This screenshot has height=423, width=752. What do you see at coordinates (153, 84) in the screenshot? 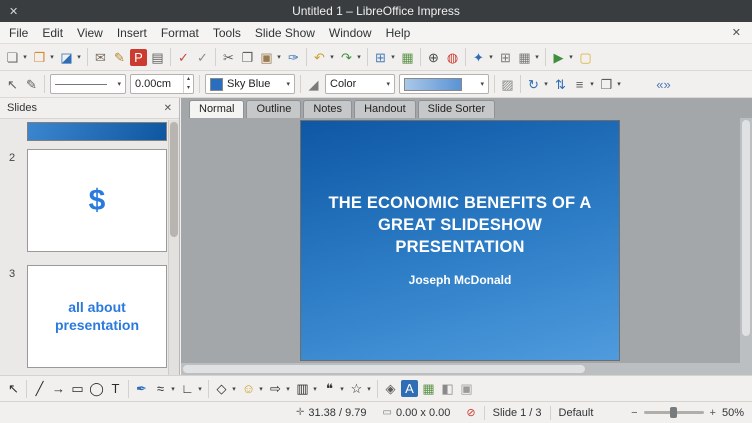
I see `line-width-value: 0.00cm` at bounding box center [153, 84].